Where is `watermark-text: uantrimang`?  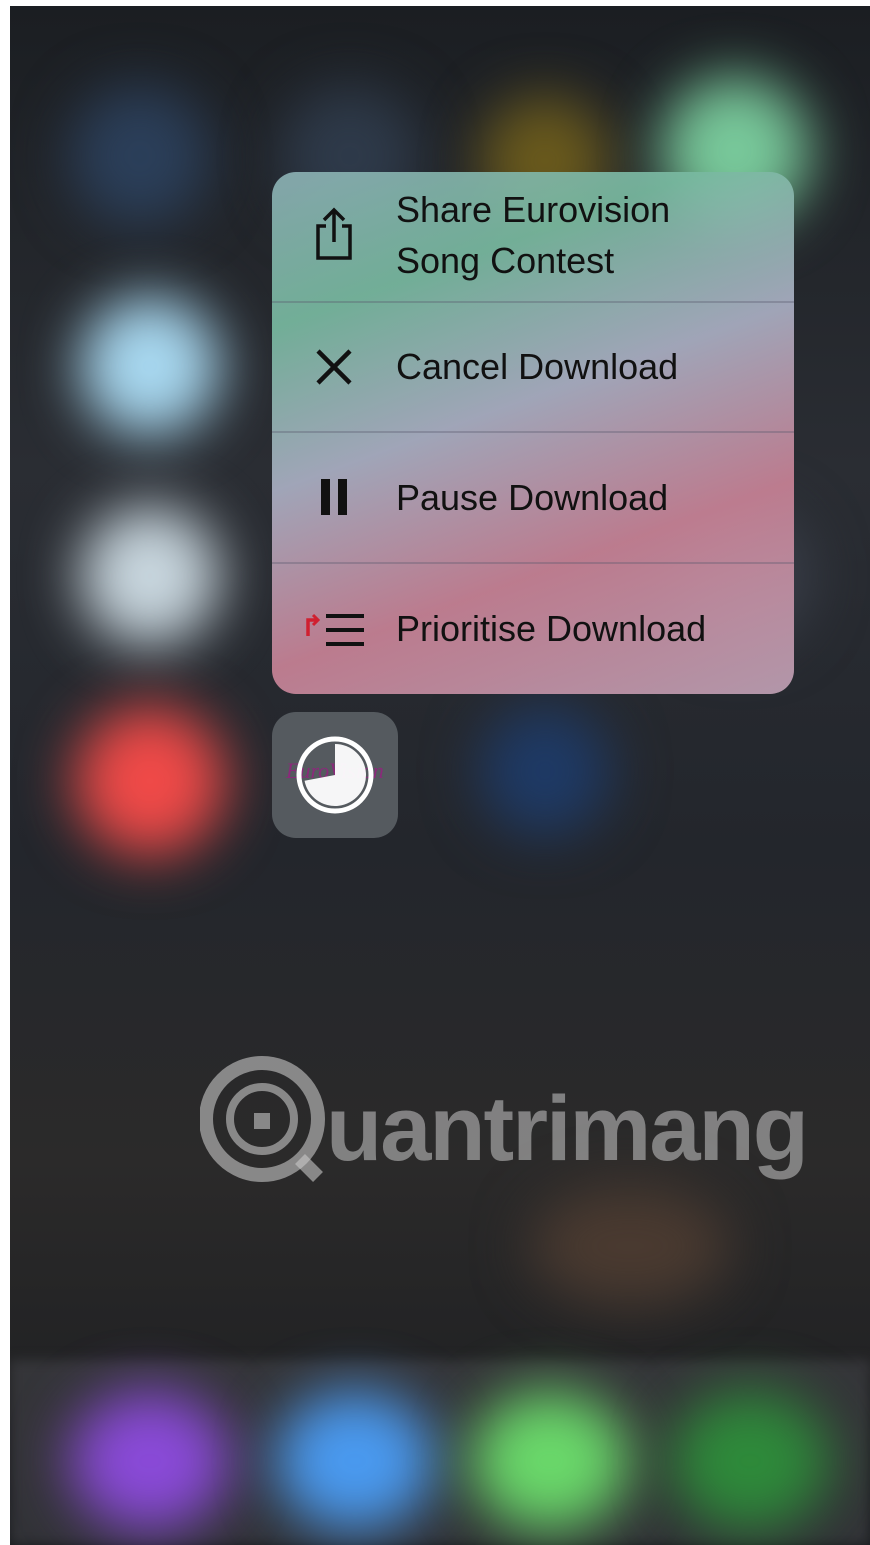 watermark-text: uantrimang is located at coordinates (567, 1129).